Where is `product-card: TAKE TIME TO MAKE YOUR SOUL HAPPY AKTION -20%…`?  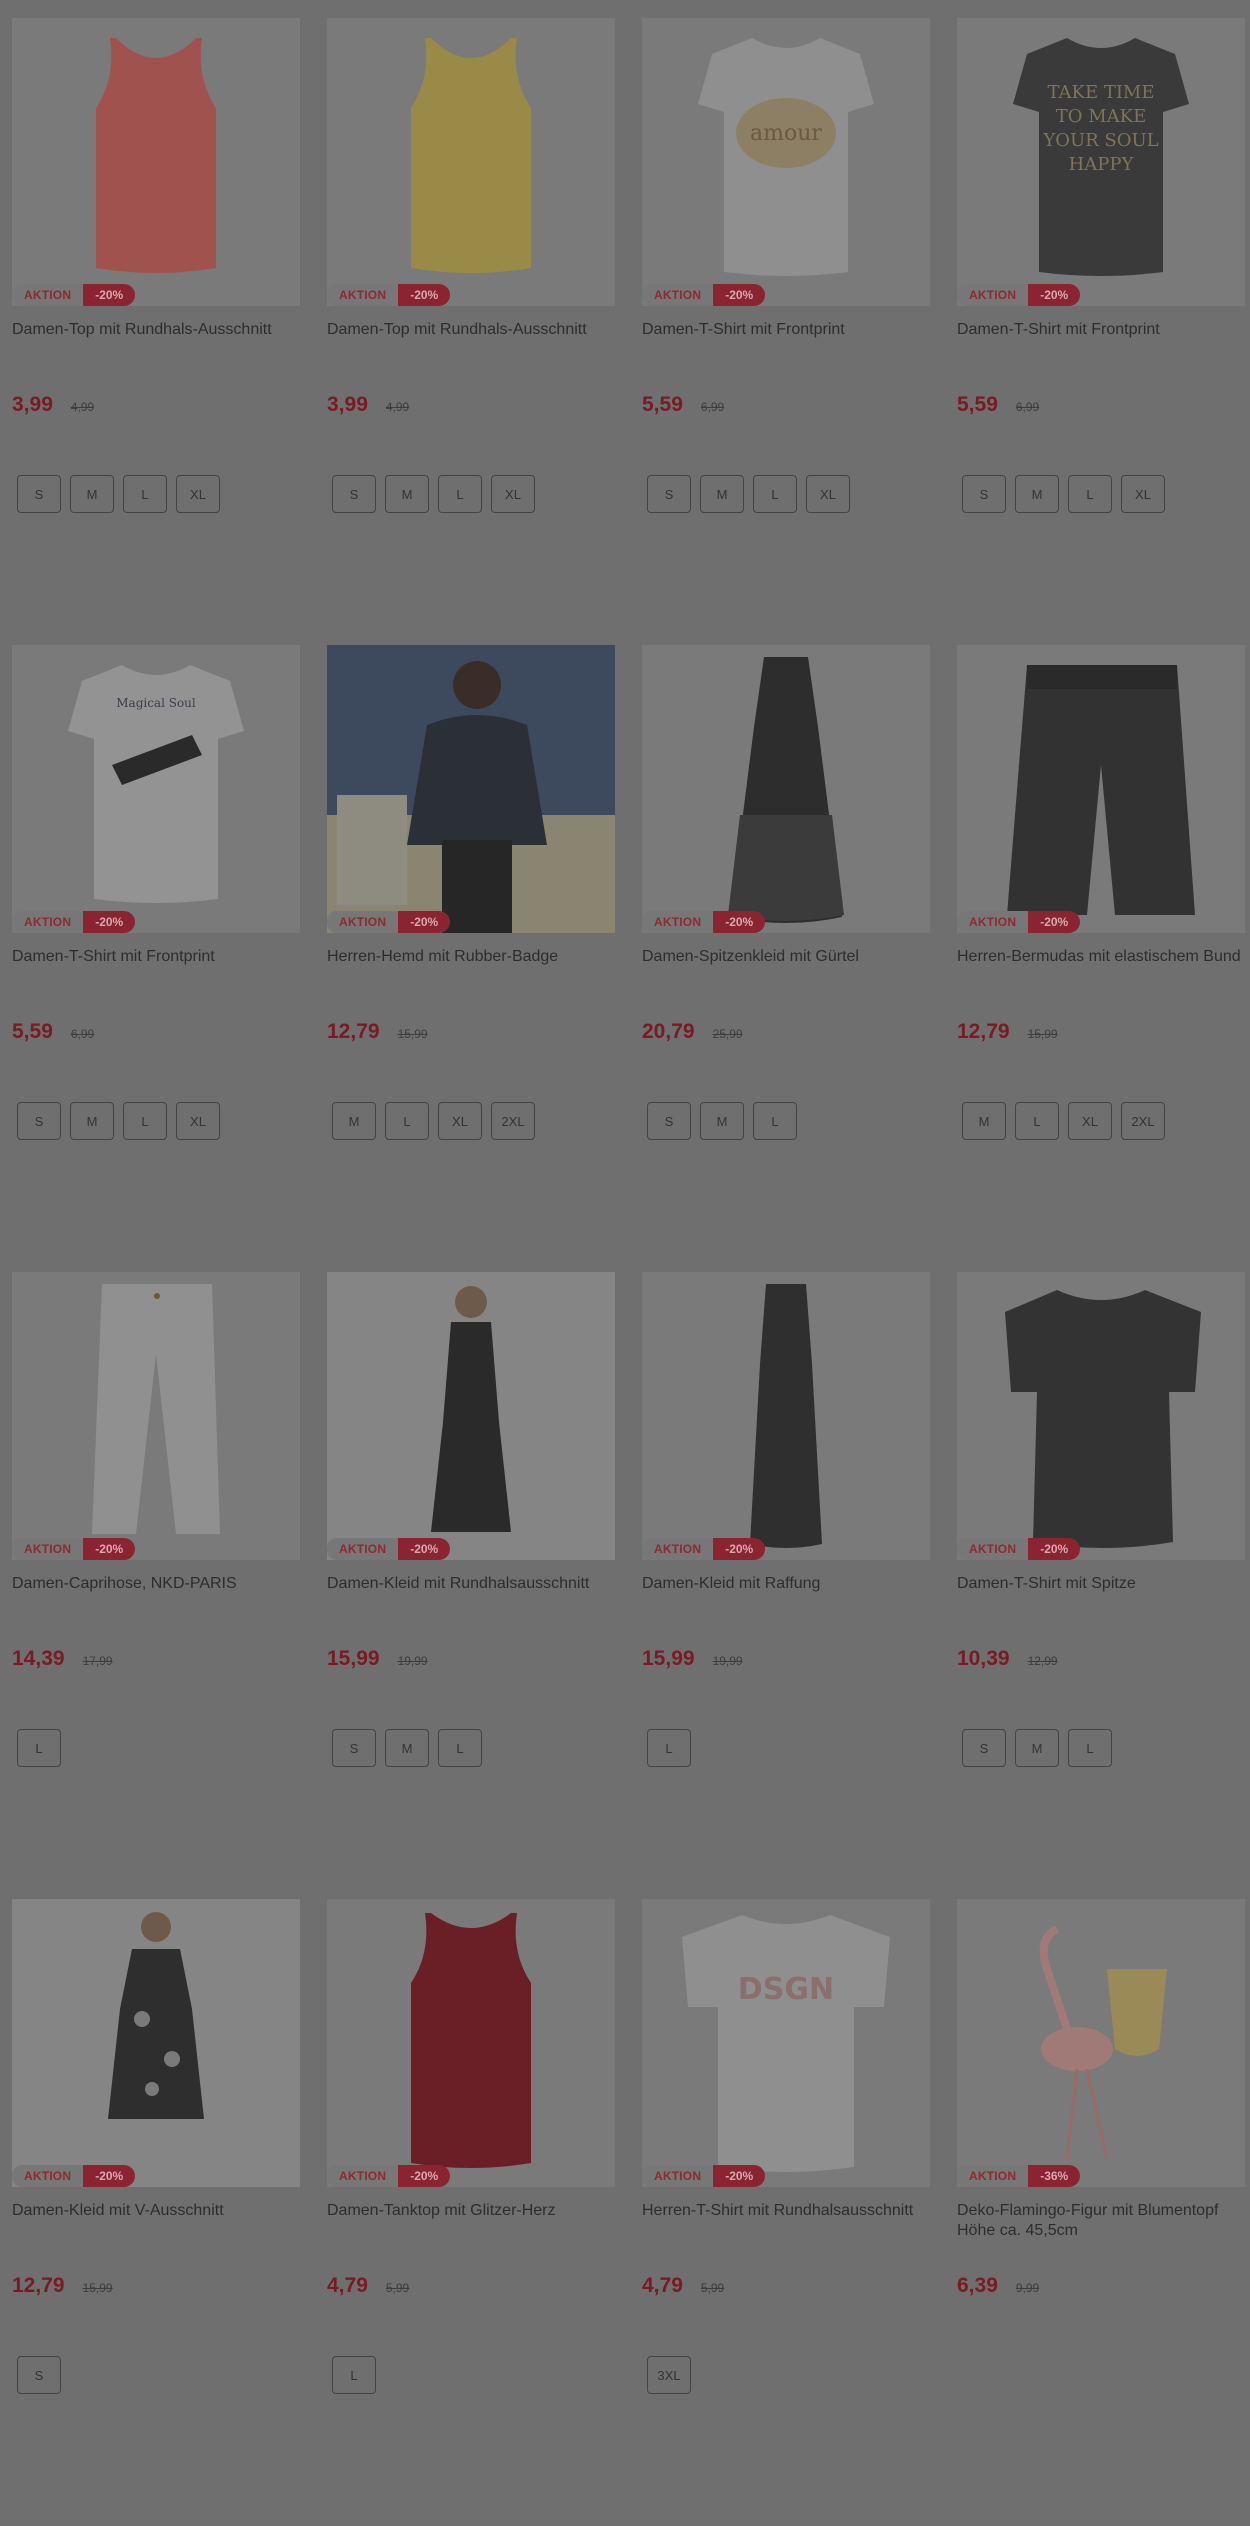
product-card: TAKE TIME TO MAKE YOUR SOUL HAPPY AKTION -20%… is located at coordinates (1101, 331).